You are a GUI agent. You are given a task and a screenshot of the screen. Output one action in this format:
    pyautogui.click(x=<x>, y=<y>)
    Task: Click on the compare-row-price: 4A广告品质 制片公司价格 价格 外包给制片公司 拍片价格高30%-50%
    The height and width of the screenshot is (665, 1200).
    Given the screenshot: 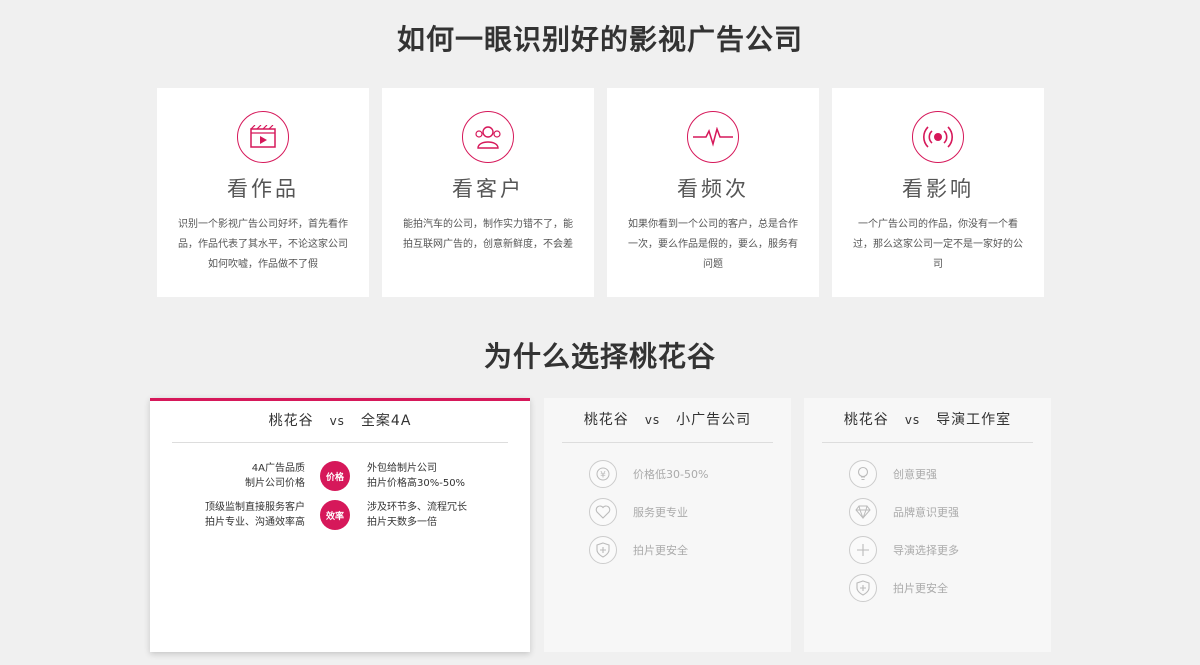 What is the action you would take?
    pyautogui.click(x=340, y=477)
    